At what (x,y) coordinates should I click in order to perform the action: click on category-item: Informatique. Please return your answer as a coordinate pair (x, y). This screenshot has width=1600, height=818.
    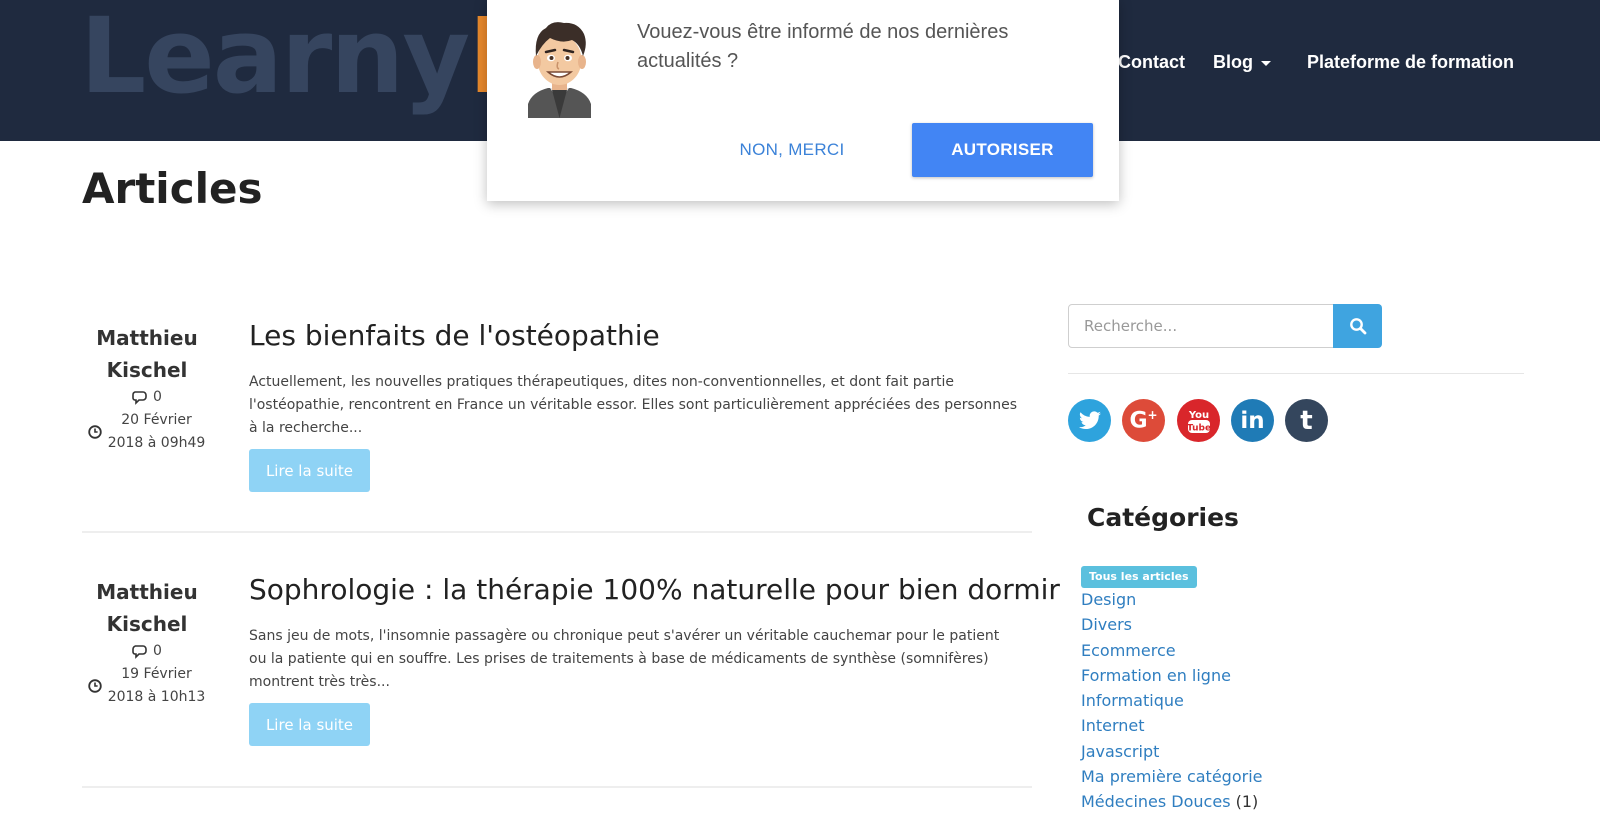
    Looking at the image, I should click on (1171, 700).